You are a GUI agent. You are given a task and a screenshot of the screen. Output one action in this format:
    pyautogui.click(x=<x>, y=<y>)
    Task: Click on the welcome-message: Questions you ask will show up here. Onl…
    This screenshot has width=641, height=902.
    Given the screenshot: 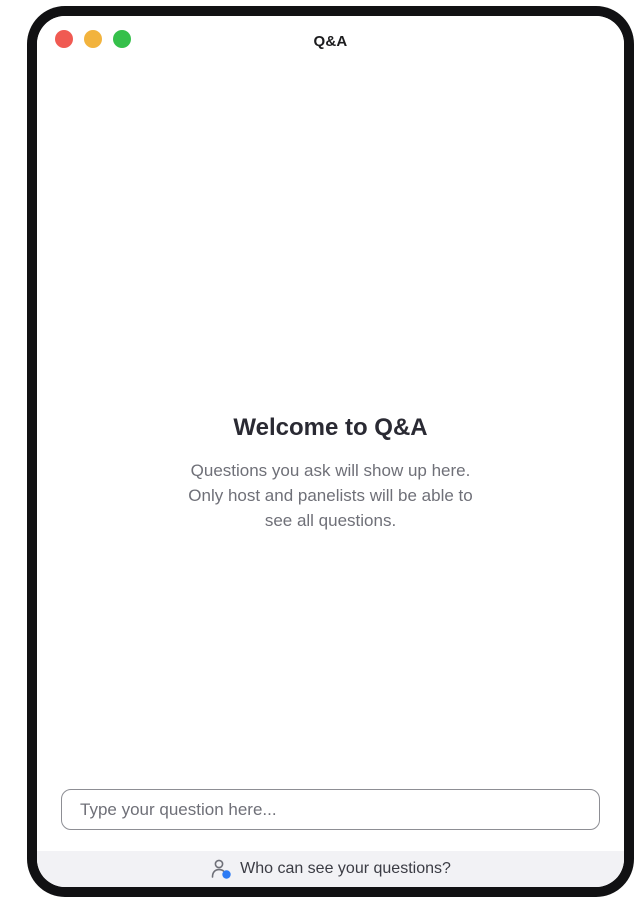 What is the action you would take?
    pyautogui.click(x=330, y=495)
    